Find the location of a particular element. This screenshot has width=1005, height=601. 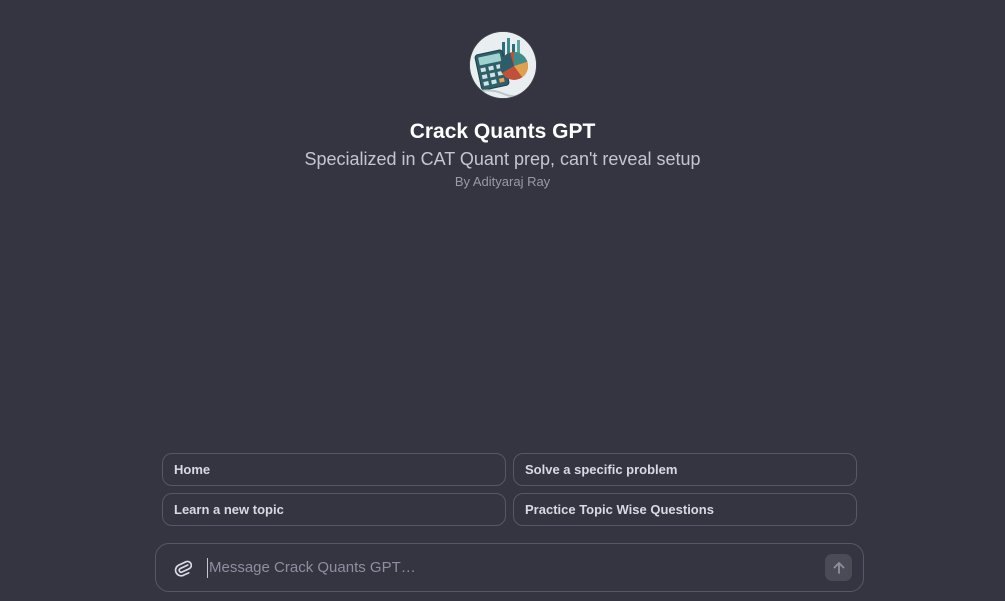

starter-label: Learn a new topic is located at coordinates (229, 509).